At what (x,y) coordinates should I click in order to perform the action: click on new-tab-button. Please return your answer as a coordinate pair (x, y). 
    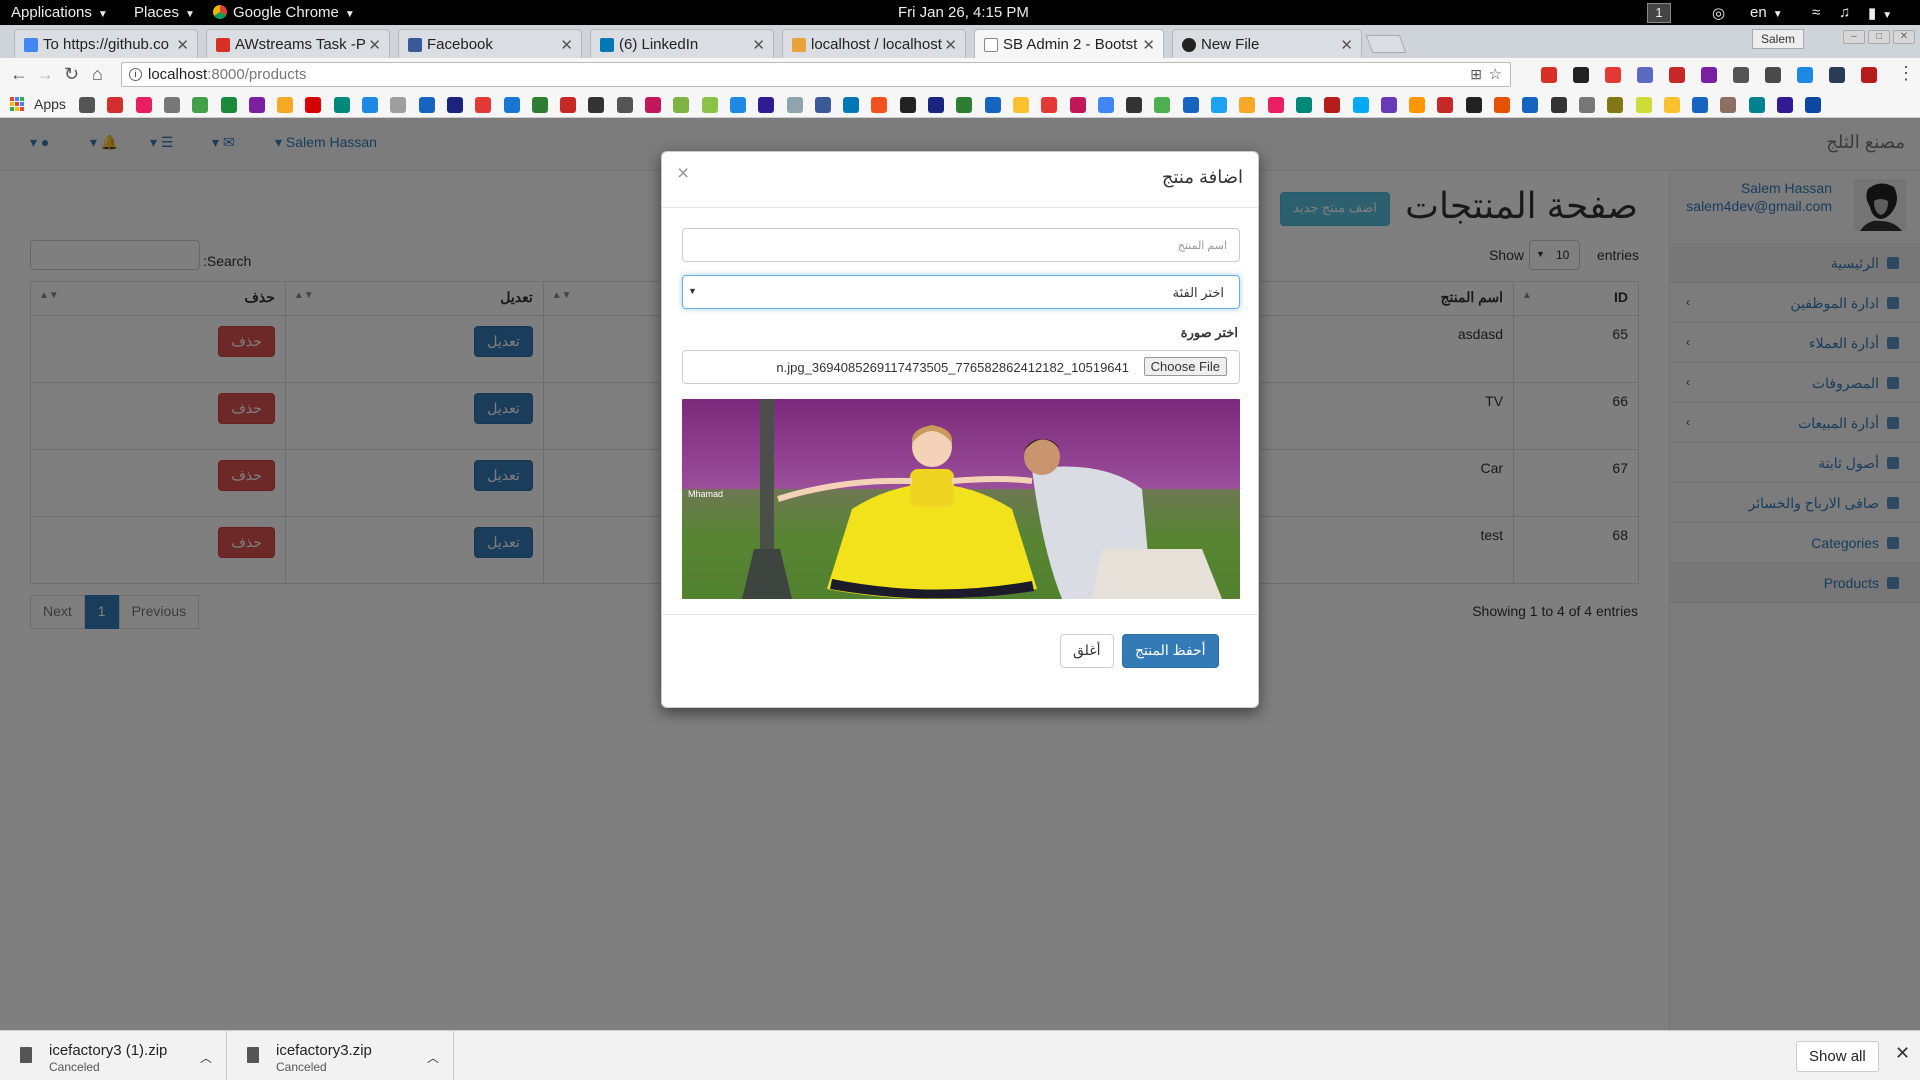
    Looking at the image, I should click on (1386, 44).